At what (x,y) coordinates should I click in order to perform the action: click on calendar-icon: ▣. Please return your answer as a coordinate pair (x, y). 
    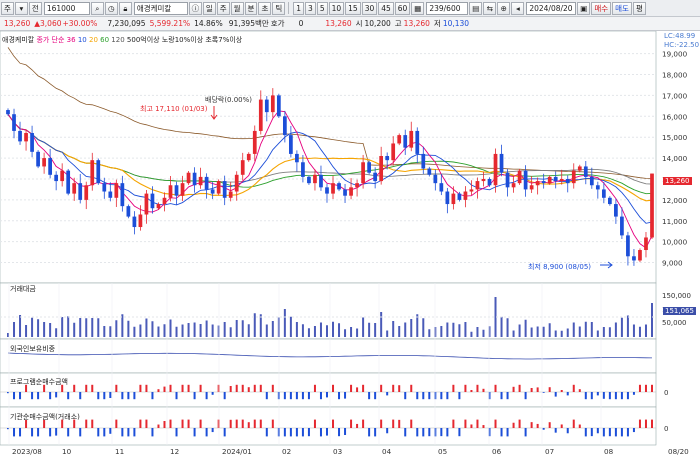
    Looking at the image, I should click on (584, 8).